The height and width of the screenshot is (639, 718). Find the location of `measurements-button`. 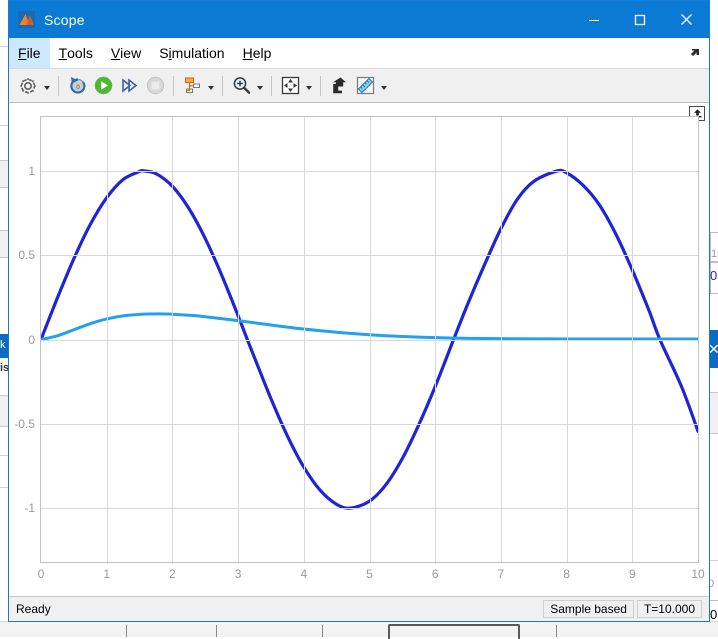

measurements-button is located at coordinates (365, 86).